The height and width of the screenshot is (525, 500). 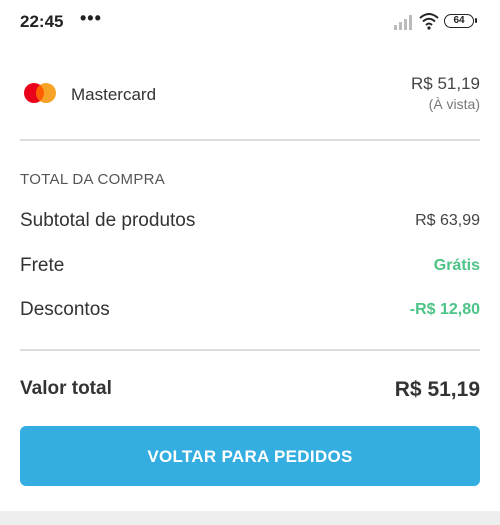 What do you see at coordinates (460, 21) in the screenshot?
I see `battery-icon: 64` at bounding box center [460, 21].